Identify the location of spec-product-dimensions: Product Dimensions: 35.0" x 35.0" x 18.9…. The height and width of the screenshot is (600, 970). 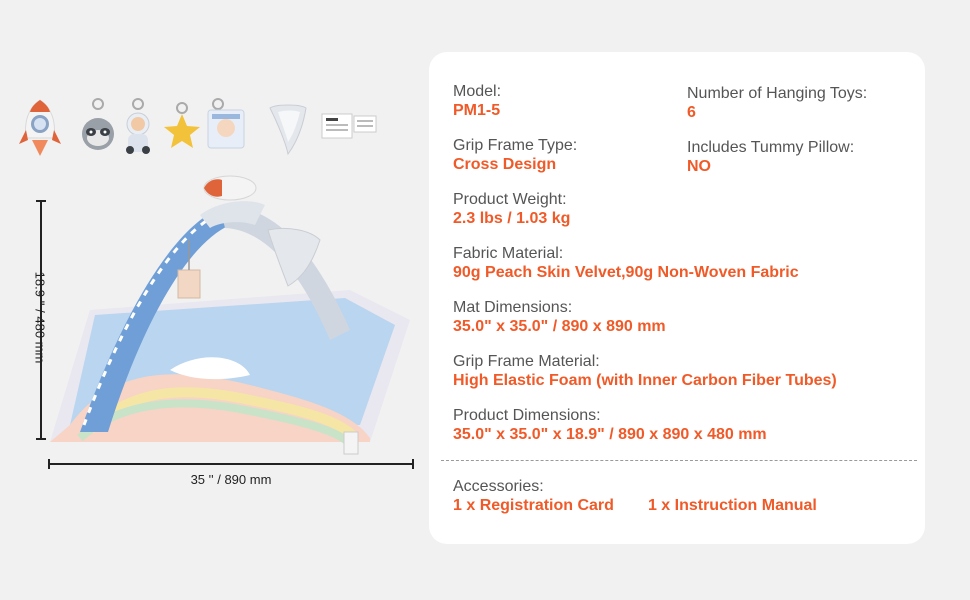
(610, 425).